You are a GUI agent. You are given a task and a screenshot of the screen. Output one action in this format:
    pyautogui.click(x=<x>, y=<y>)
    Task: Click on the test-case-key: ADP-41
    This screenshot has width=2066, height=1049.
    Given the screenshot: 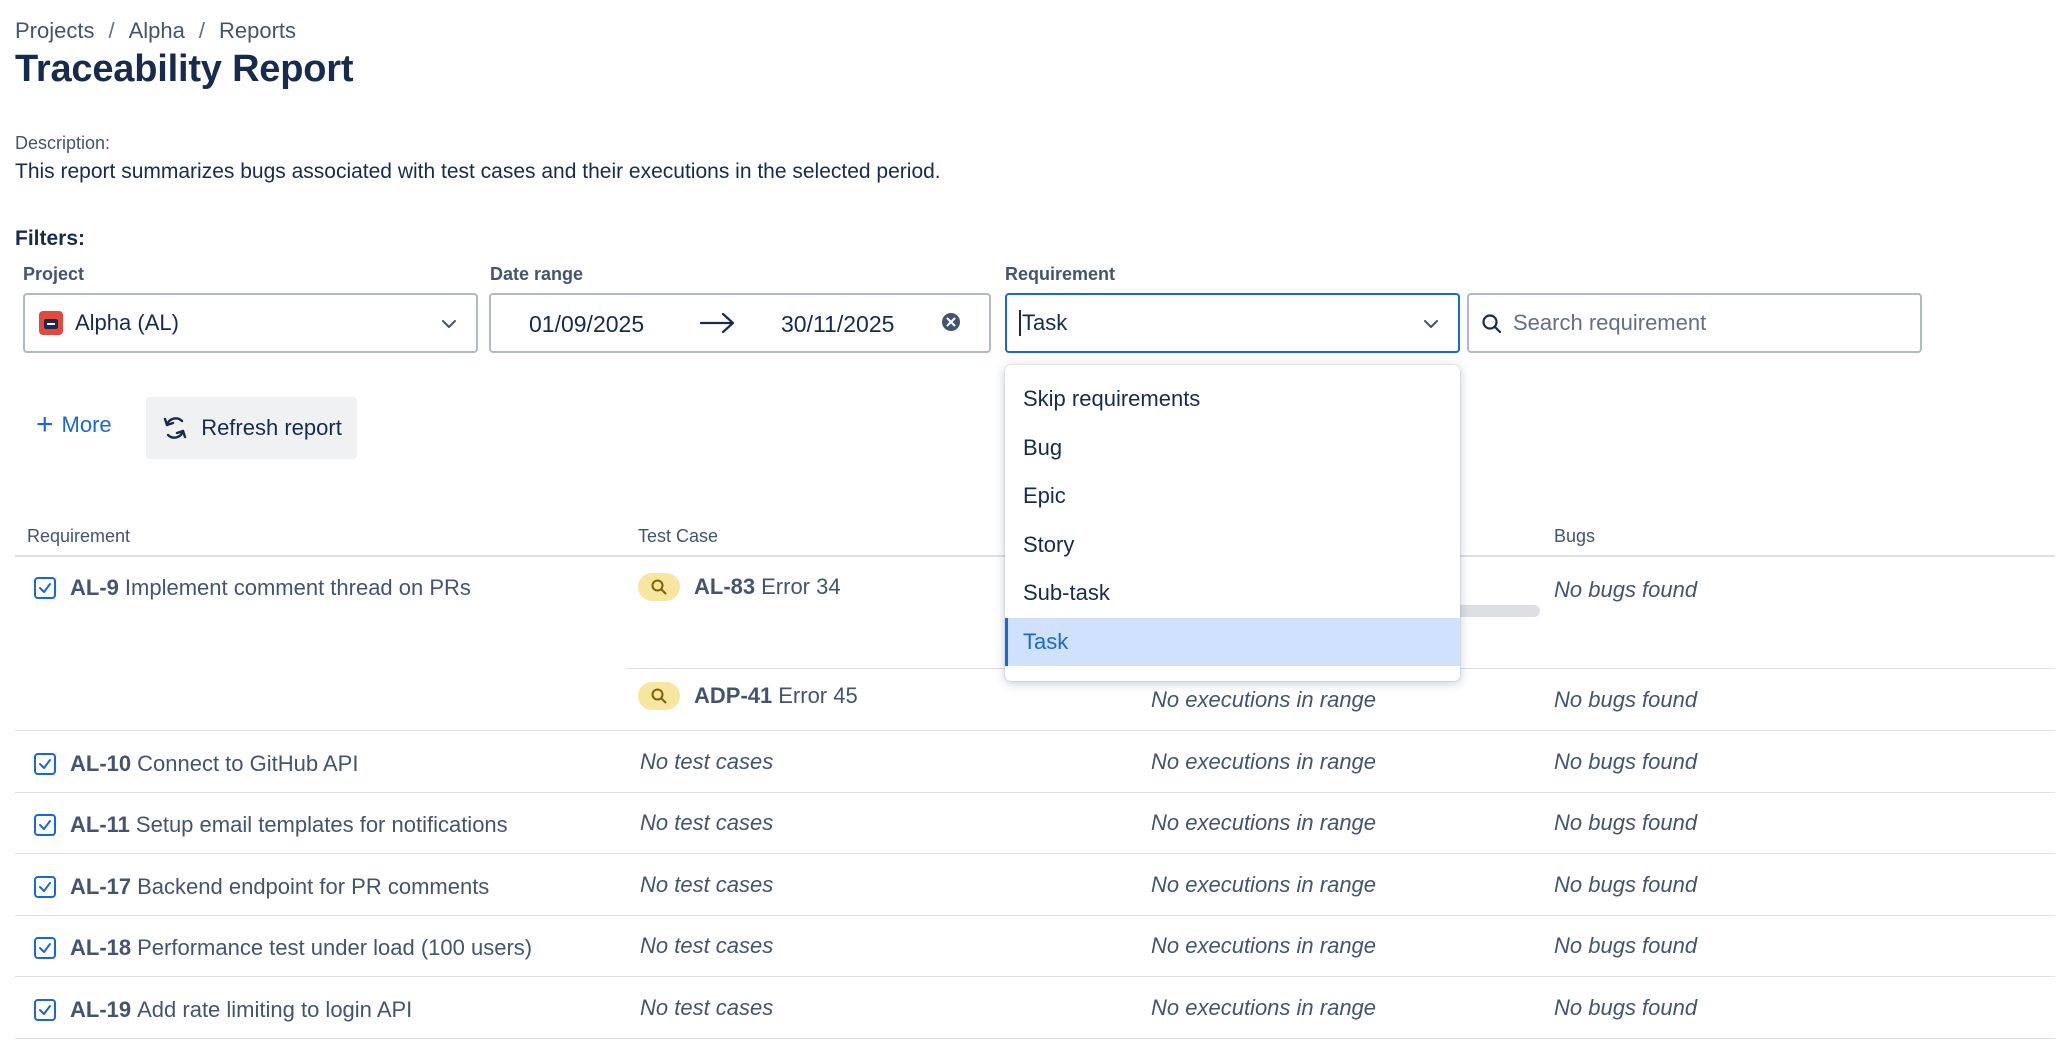 What is the action you would take?
    pyautogui.click(x=733, y=696)
    